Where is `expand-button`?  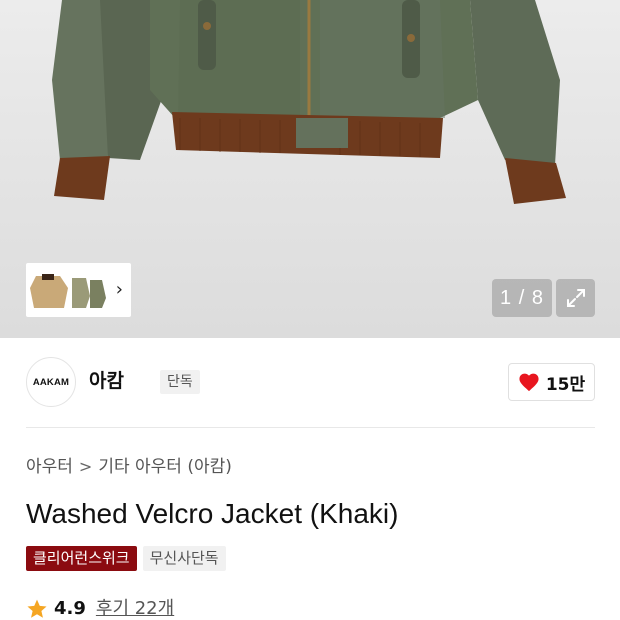 expand-button is located at coordinates (575, 298).